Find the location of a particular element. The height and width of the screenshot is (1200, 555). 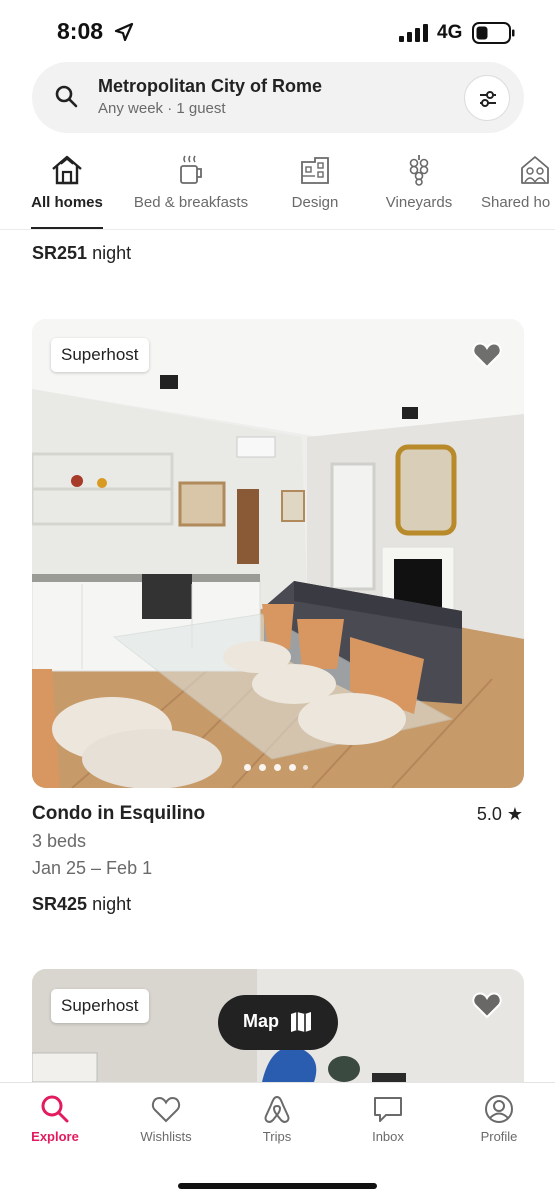

category-label: All homes is located at coordinates (67, 202).